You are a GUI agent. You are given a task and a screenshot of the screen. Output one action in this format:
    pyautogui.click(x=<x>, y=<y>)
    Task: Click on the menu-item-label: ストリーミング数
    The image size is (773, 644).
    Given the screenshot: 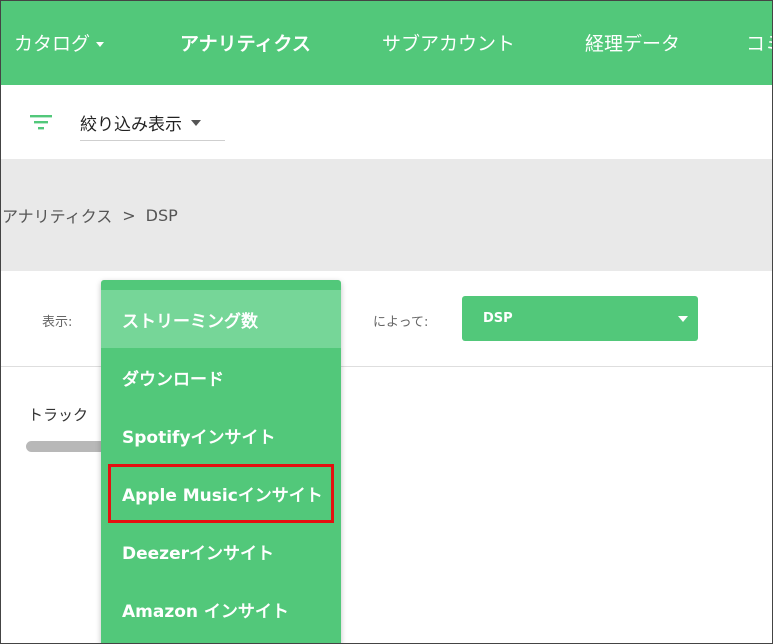 What is the action you would take?
    pyautogui.click(x=190, y=321)
    